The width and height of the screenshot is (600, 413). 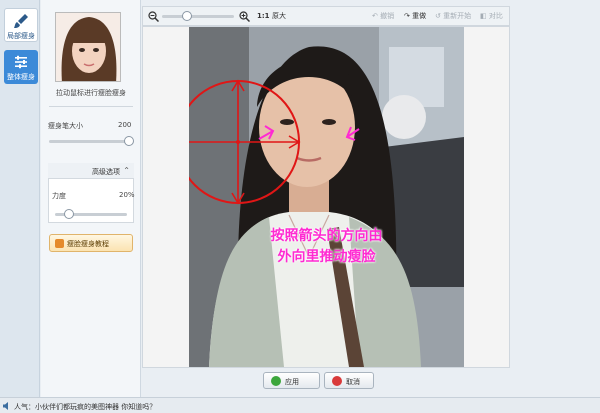 What do you see at coordinates (91, 141) in the screenshot?
I see `brush-size-slider` at bounding box center [91, 141].